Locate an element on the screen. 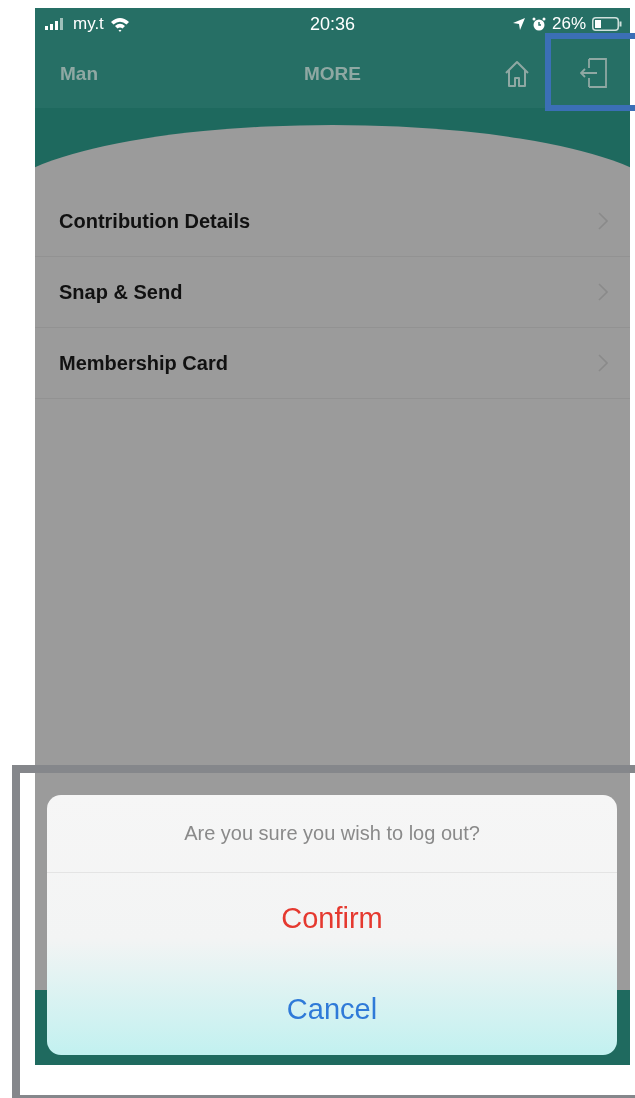  logout-icon is located at coordinates (594, 74).